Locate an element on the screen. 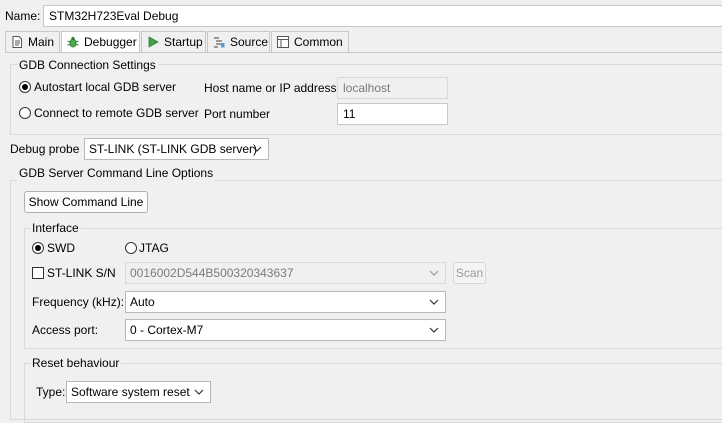 The image size is (722, 423). tab-main: Main is located at coordinates (32, 41).